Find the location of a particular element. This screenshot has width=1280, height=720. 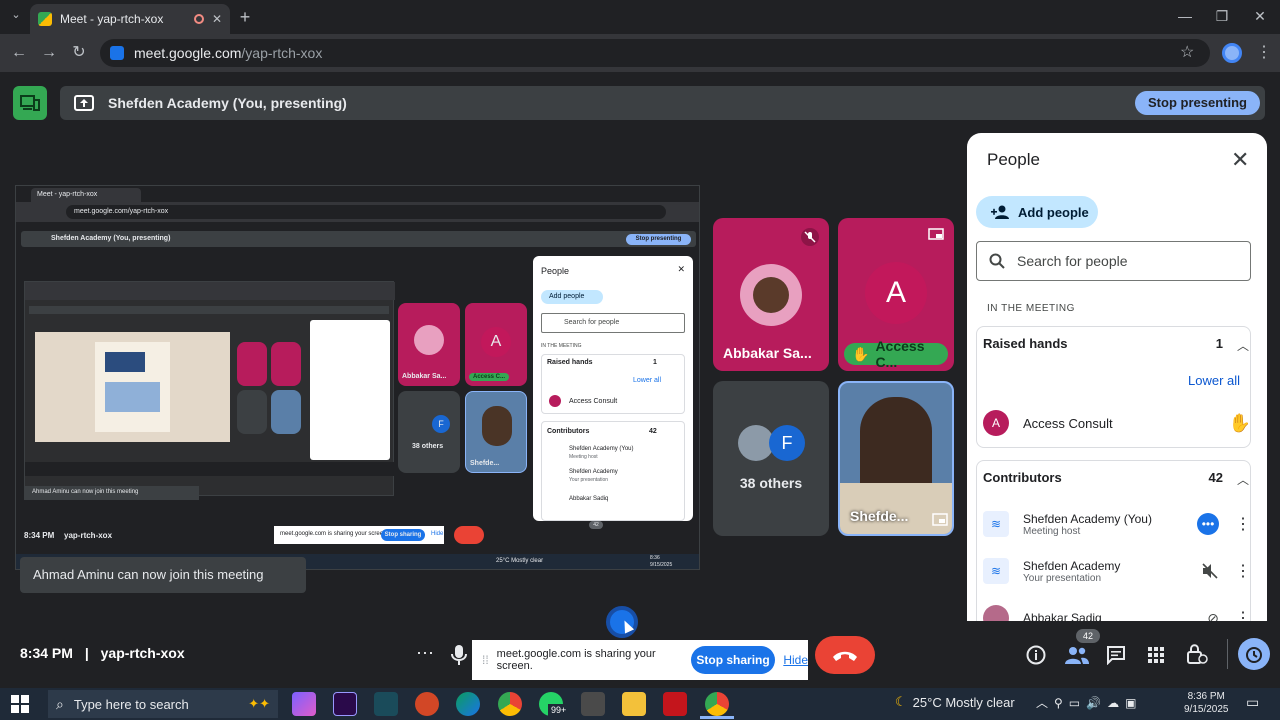

raised-hands-header: Raised hands 1 is located at coordinates (1117, 343).